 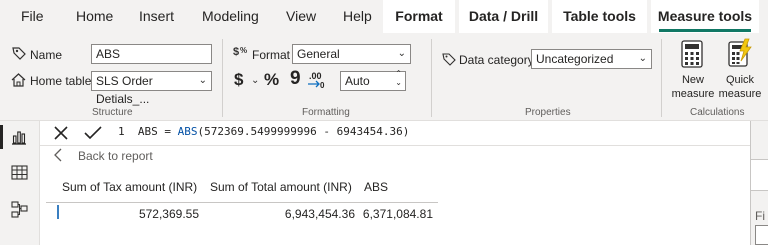 I want to click on home-table-label: Home table, so click(x=61, y=81).